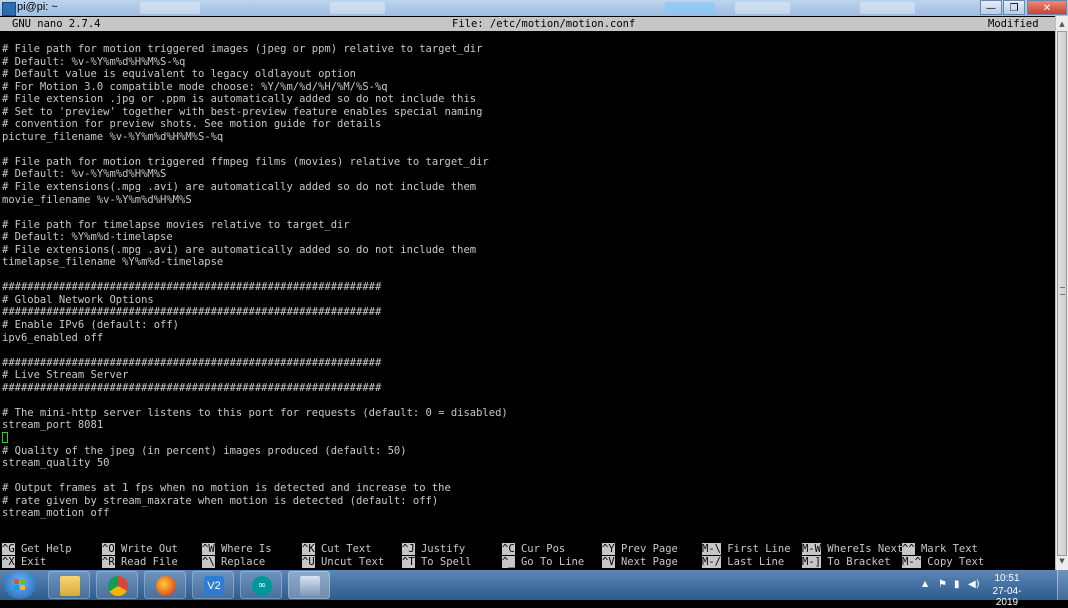 Image resolution: width=1068 pixels, height=608 pixels. Describe the element at coordinates (213, 585) in the screenshot. I see `vnc-viewer-taskbar-button: V2` at that location.